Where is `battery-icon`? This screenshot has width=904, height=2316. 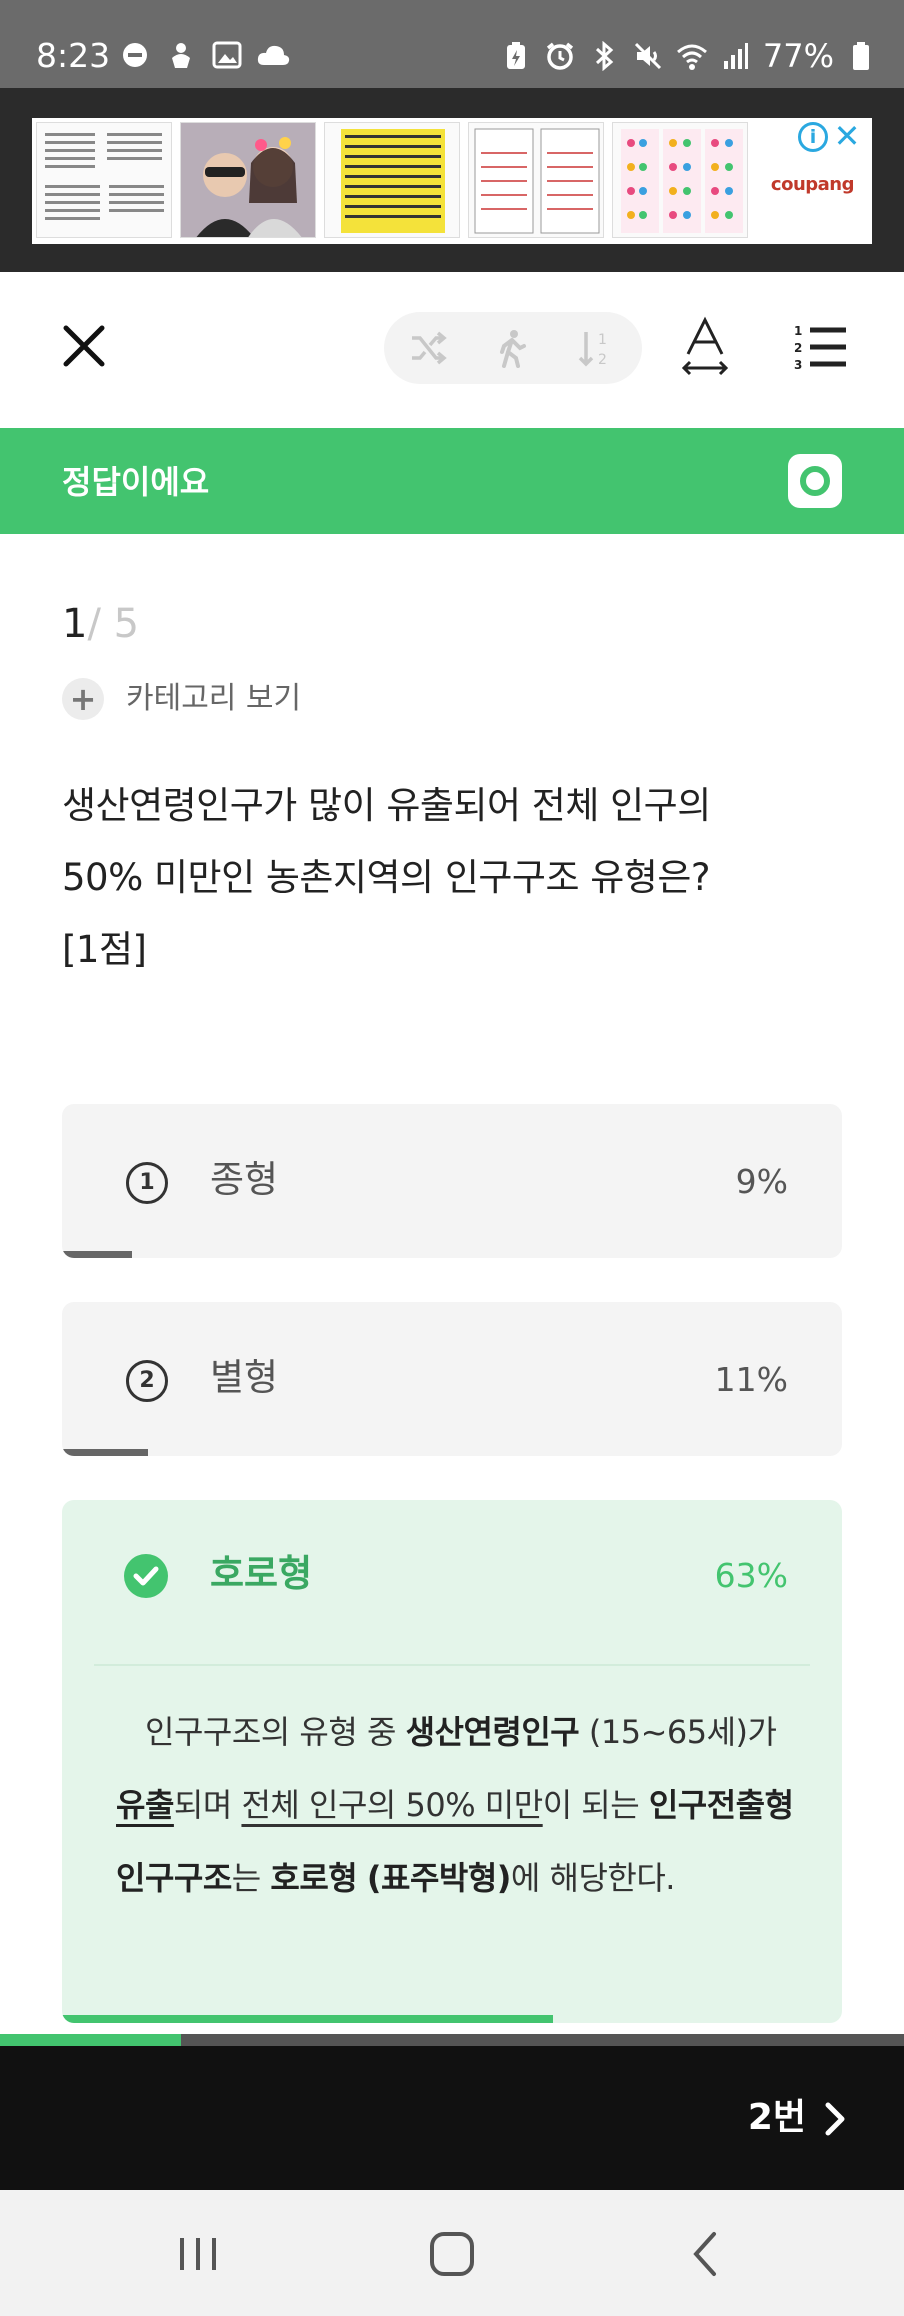
battery-icon is located at coordinates (861, 56).